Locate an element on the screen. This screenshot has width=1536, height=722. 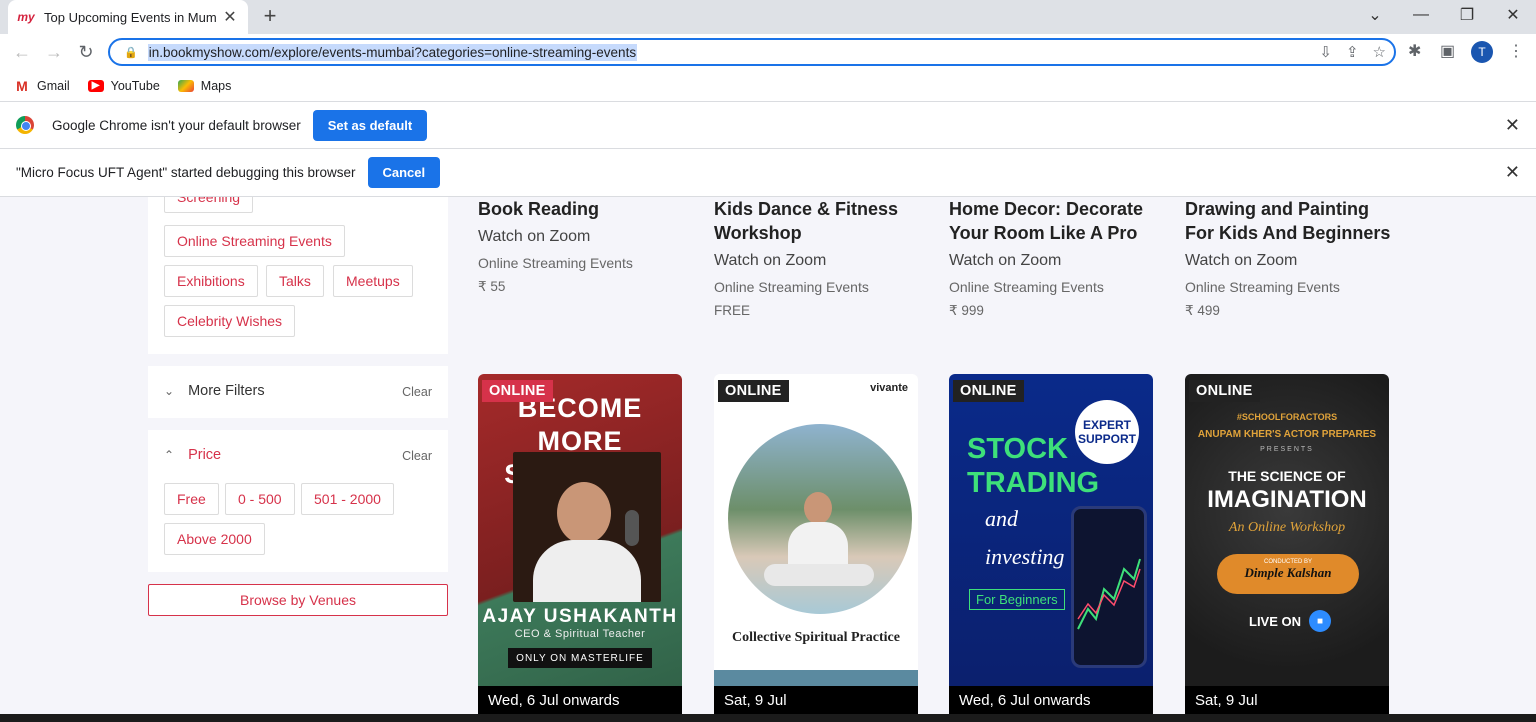
chrome-logo-icon is located at coordinates (25, 125).